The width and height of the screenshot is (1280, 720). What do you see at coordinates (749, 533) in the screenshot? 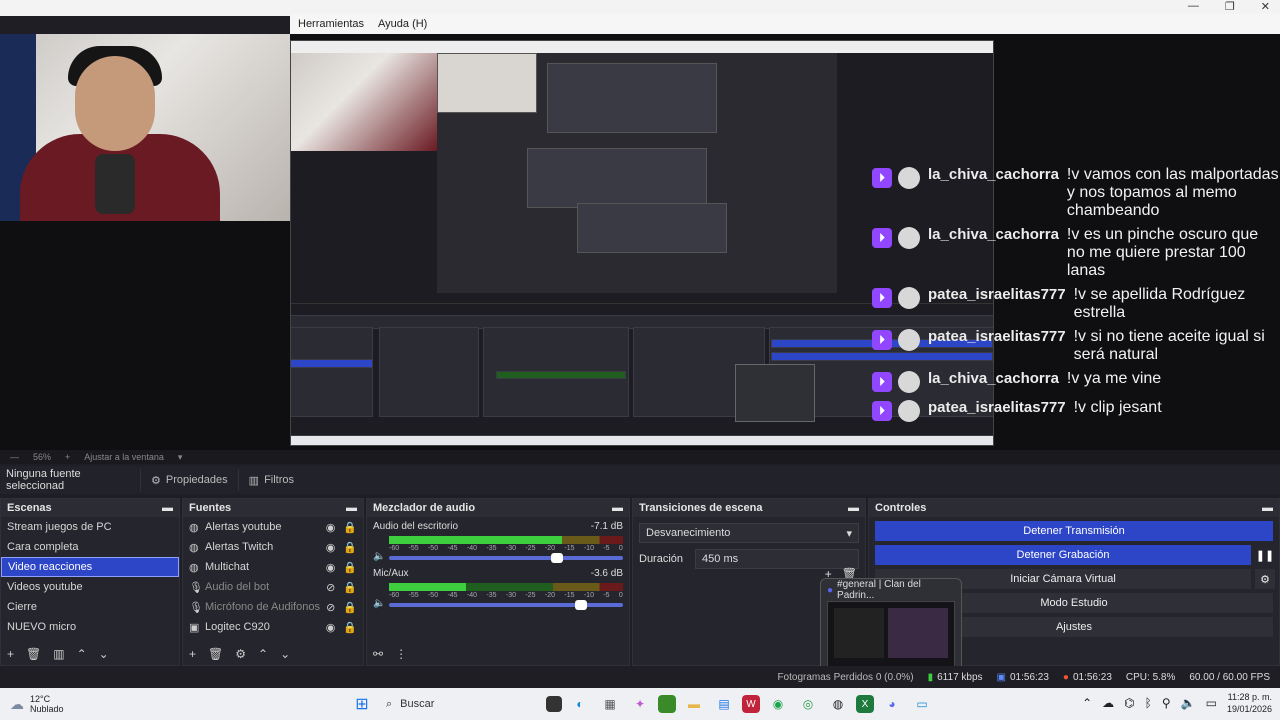
I see `transition-select: Desvanecimiento ▾` at bounding box center [749, 533].